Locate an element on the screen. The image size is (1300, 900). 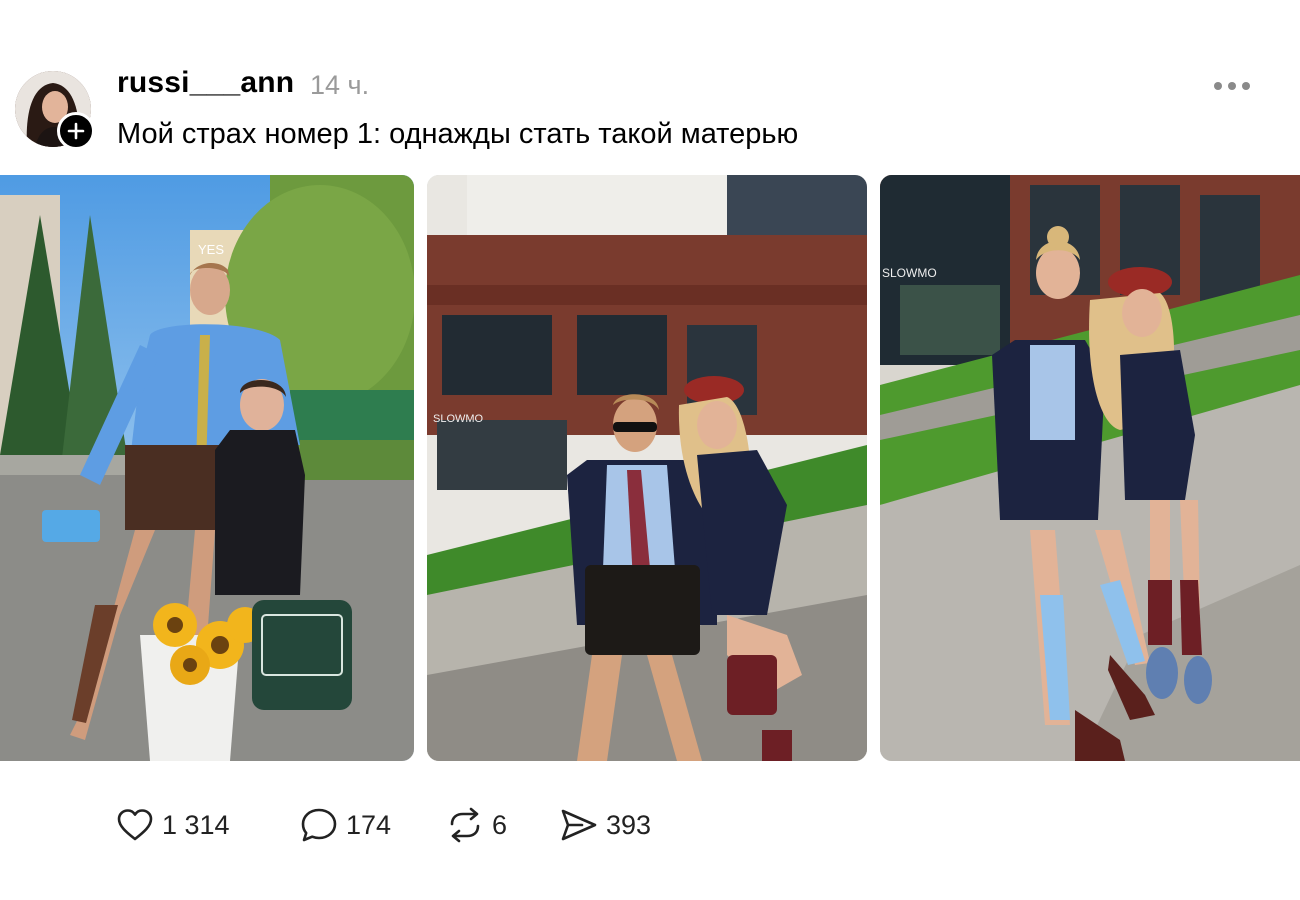
post-time: 14 ч. is located at coordinates (340, 85).